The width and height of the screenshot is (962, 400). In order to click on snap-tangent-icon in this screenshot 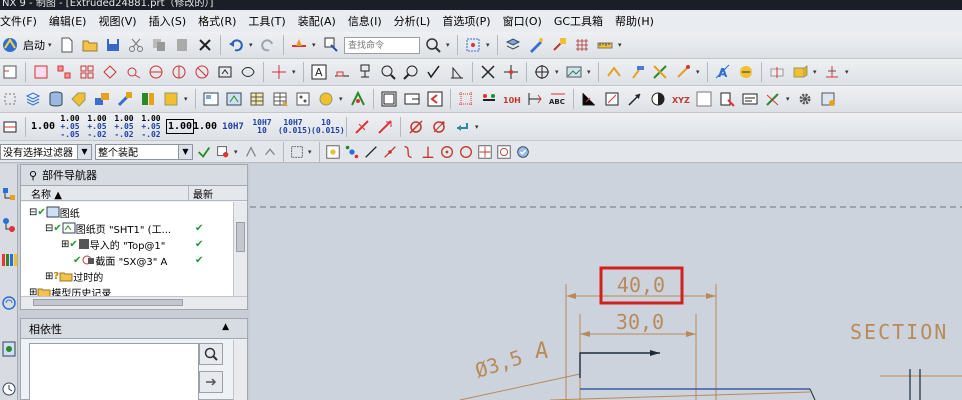, I will do `click(504, 152)`.